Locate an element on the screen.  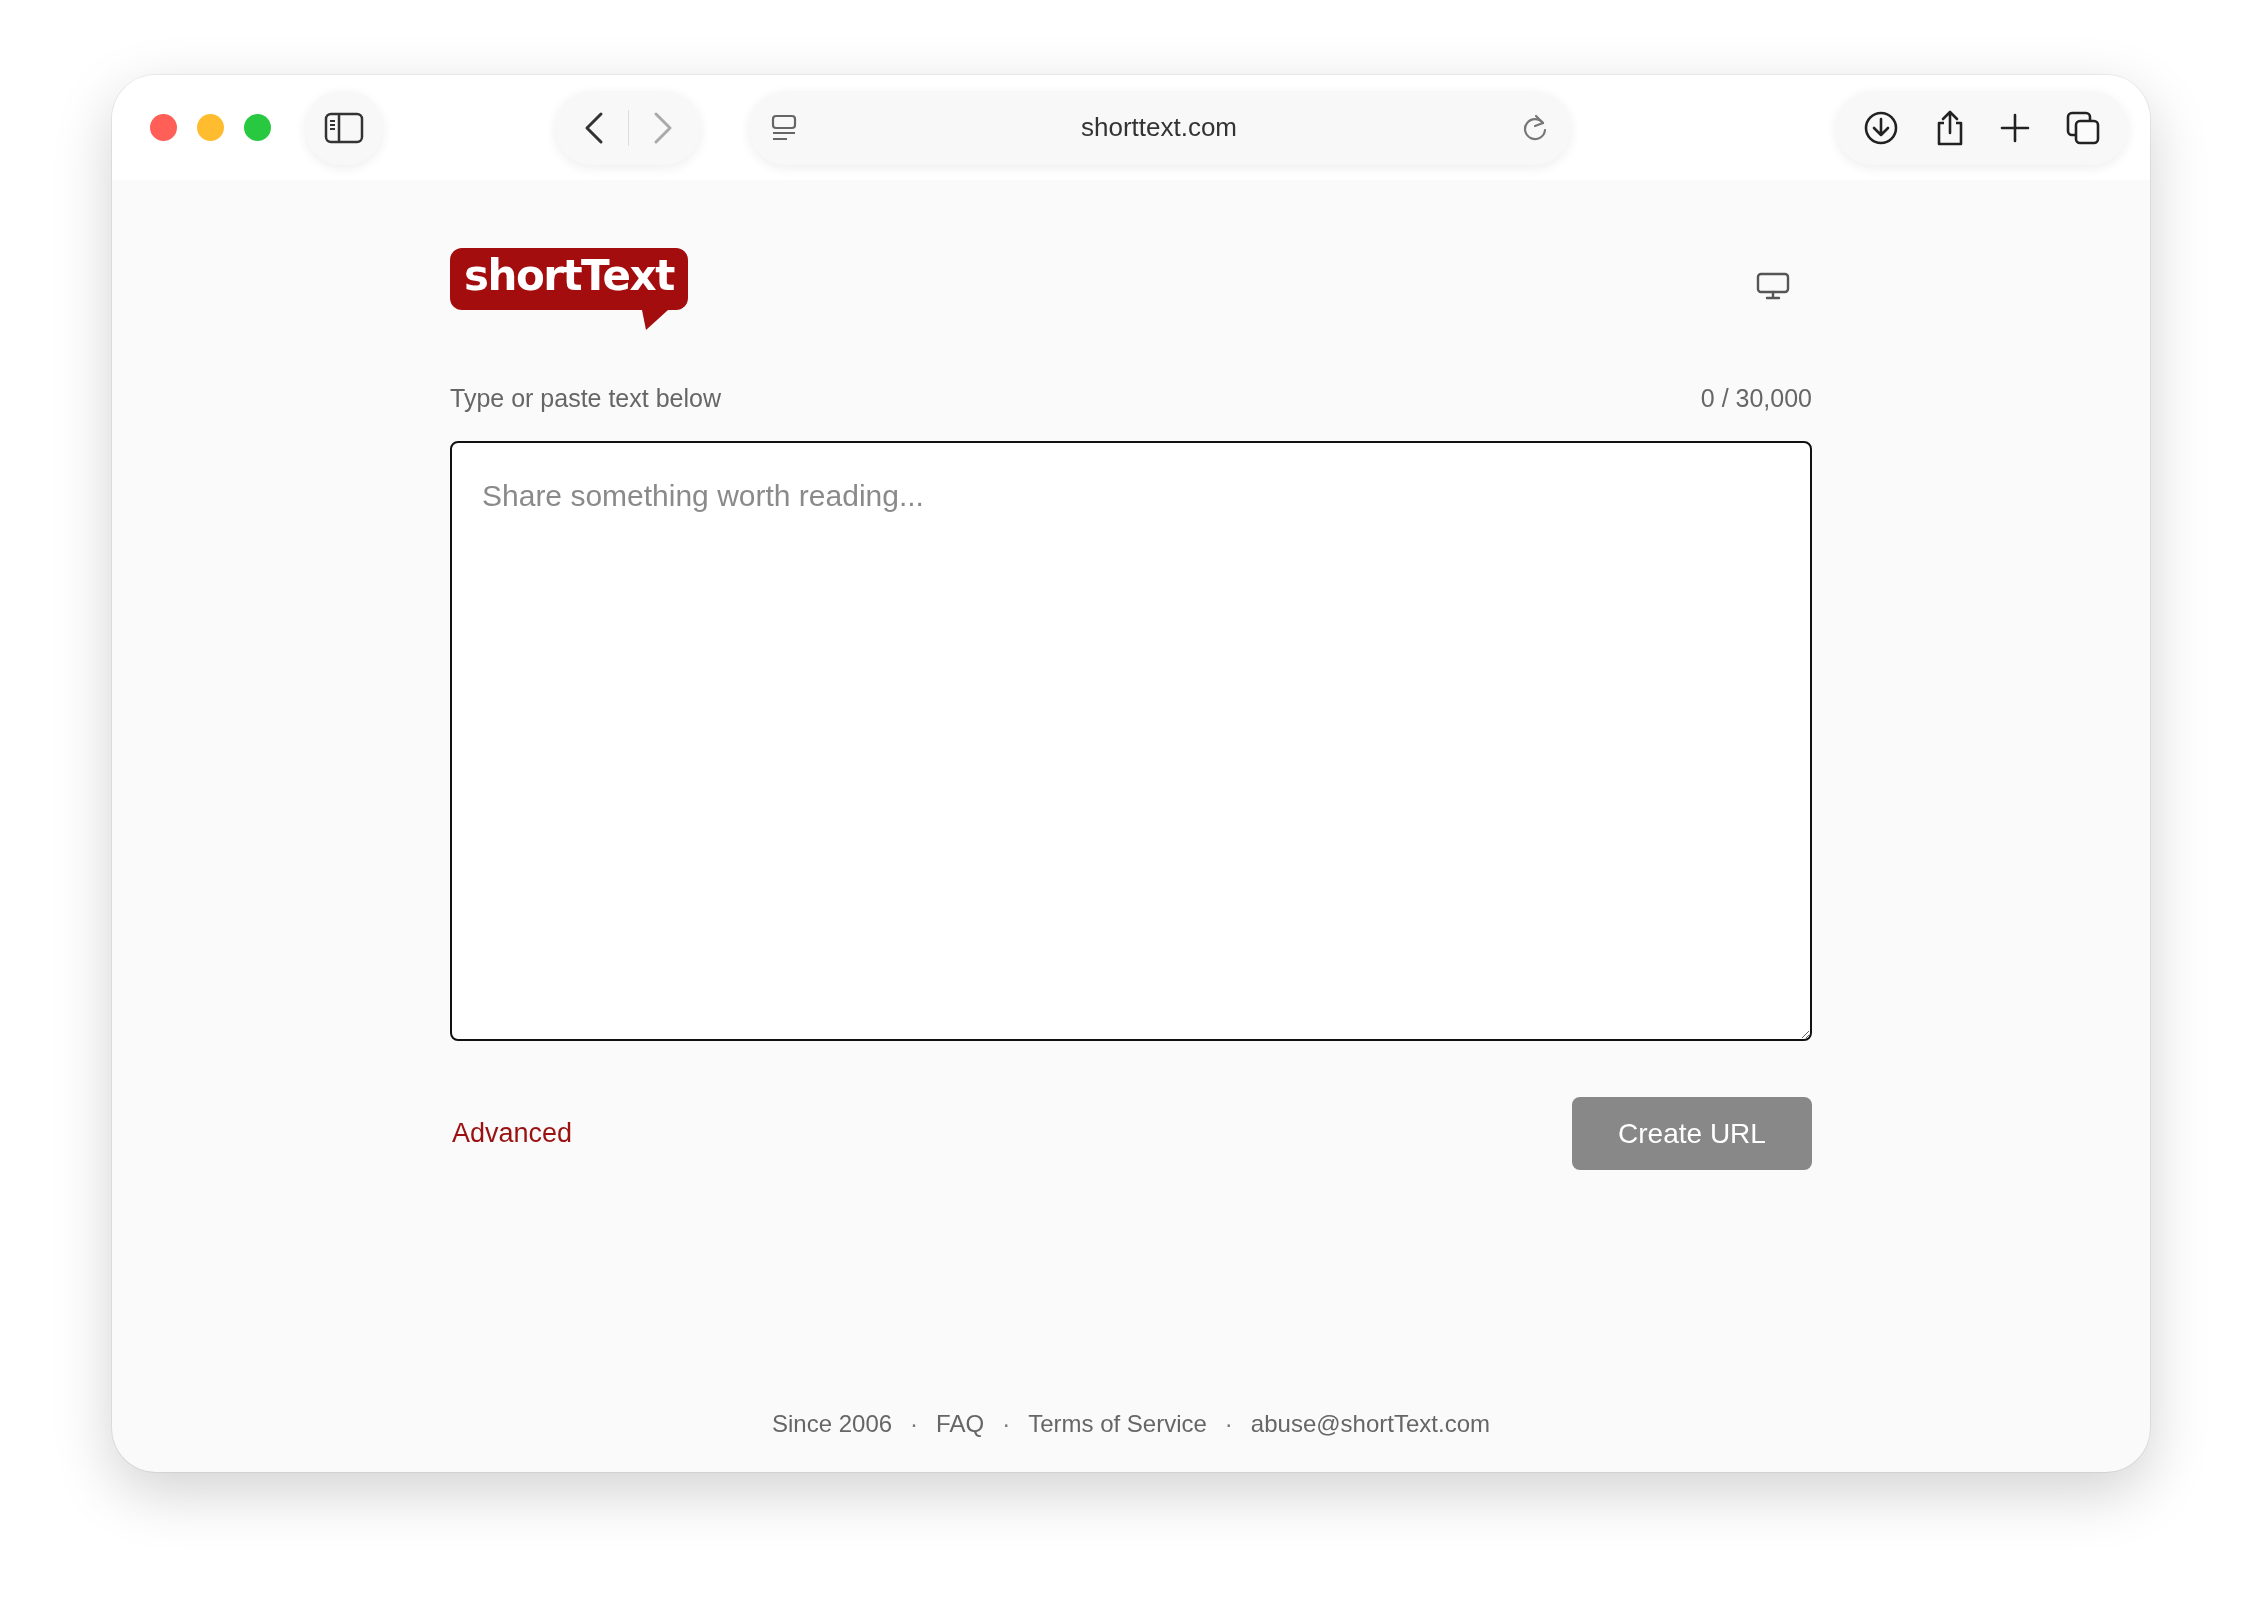
address-bar: shorttext.com is located at coordinates (1160, 127).